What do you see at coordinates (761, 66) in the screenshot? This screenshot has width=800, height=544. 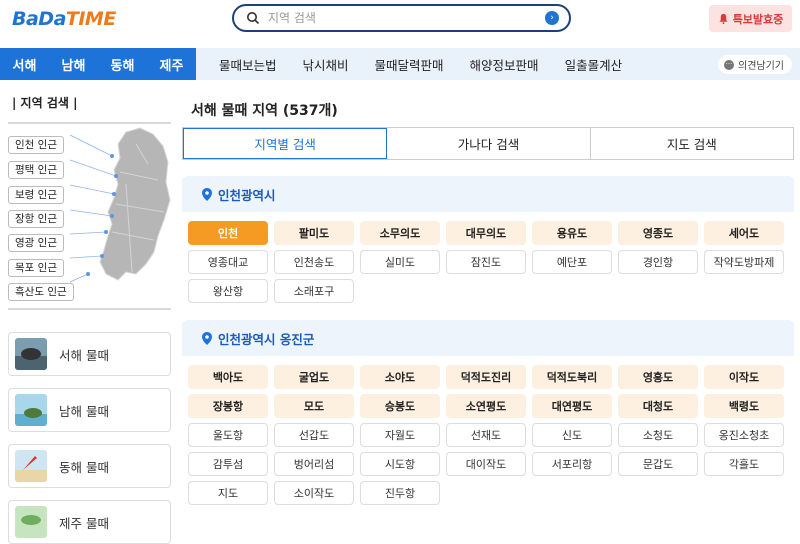 I see `feedback-label: 의견남기기` at bounding box center [761, 66].